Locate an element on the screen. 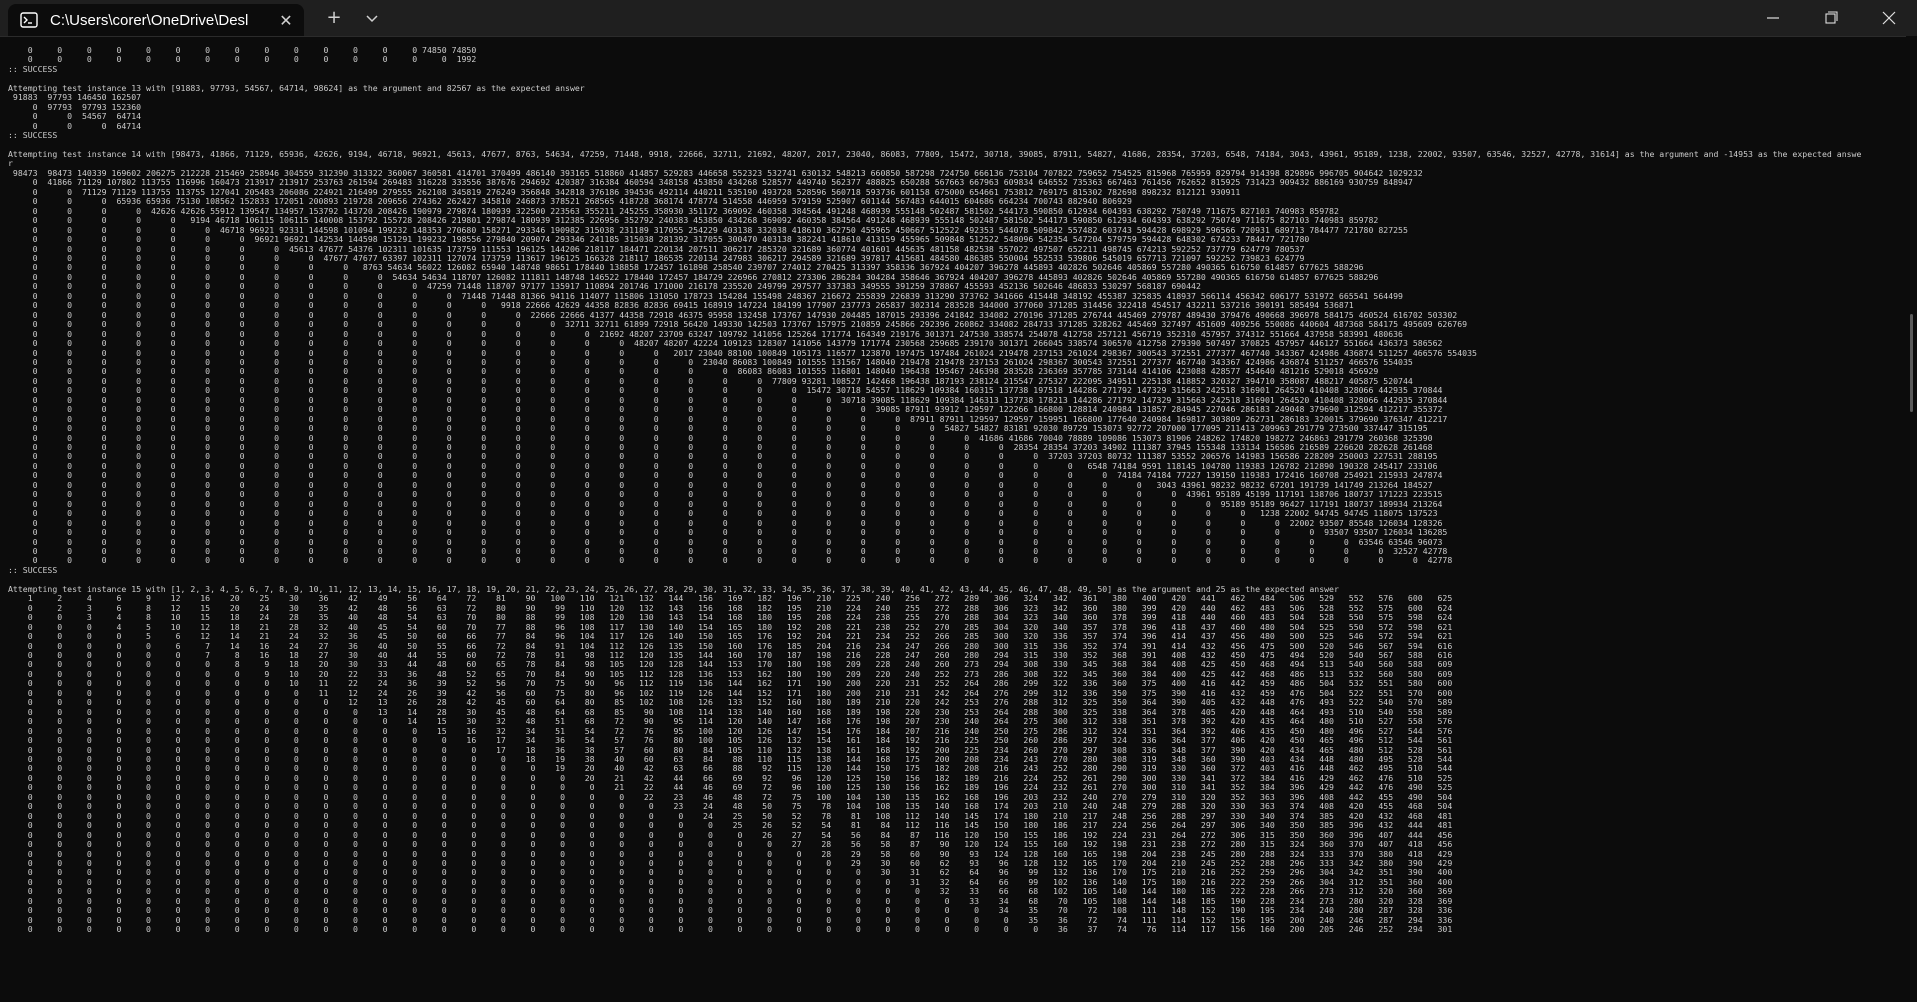 This screenshot has height=1002, width=1917. title-bar: C:\Users\corer\OneDrive\Desl ✕ + is located at coordinates (958, 18).